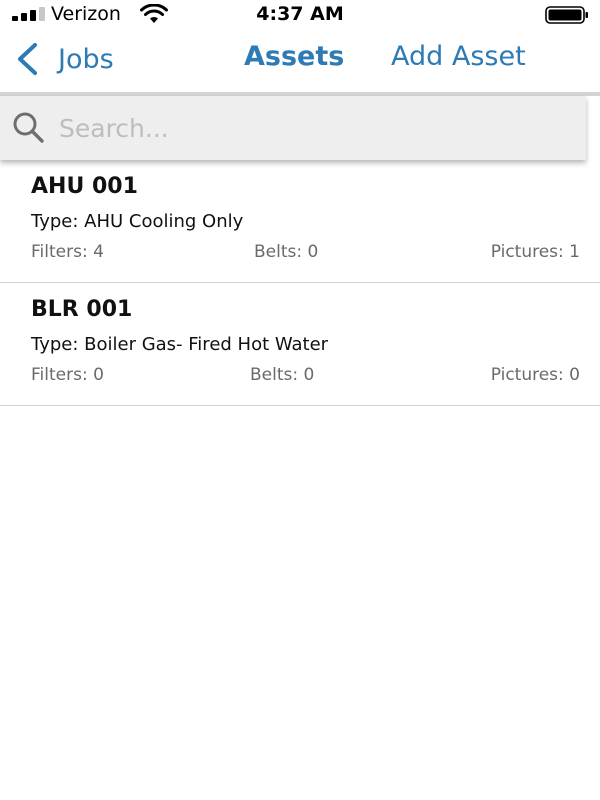  I want to click on pictures-count: Pictures: 1, so click(535, 252).